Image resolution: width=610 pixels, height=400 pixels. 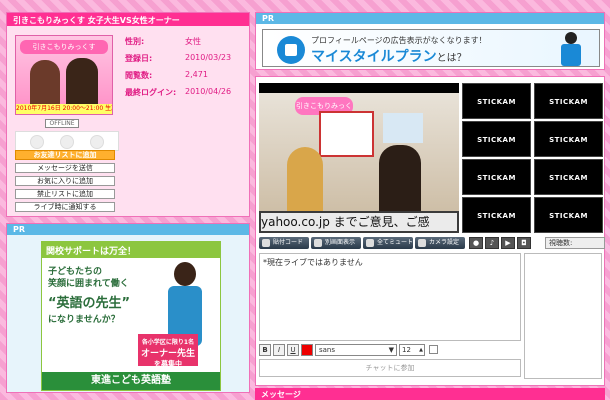 What do you see at coordinates (284, 243) in the screenshot?
I see `embed-code-button: 貼付コード` at bounding box center [284, 243].